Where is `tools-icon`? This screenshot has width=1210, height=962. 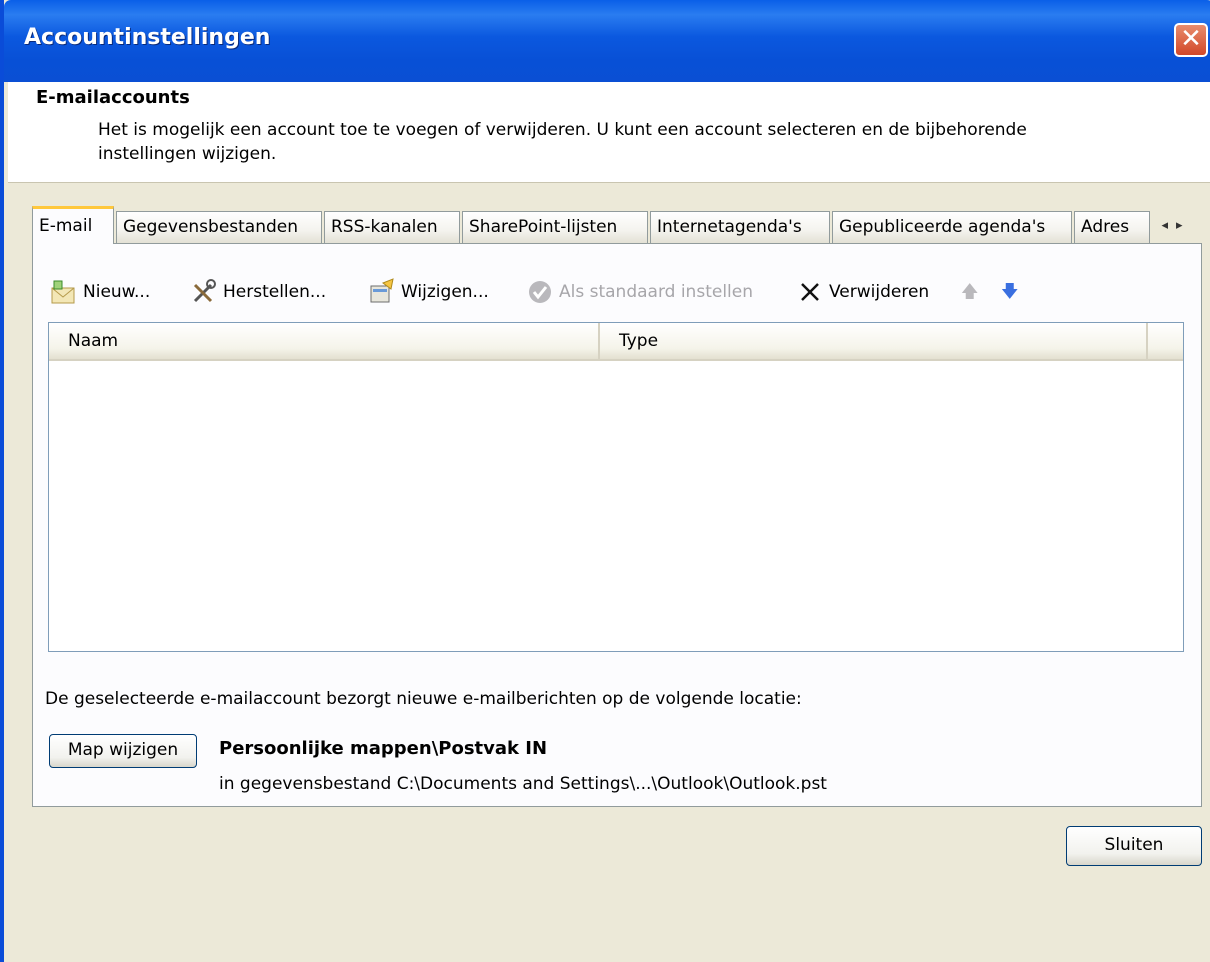 tools-icon is located at coordinates (204, 292).